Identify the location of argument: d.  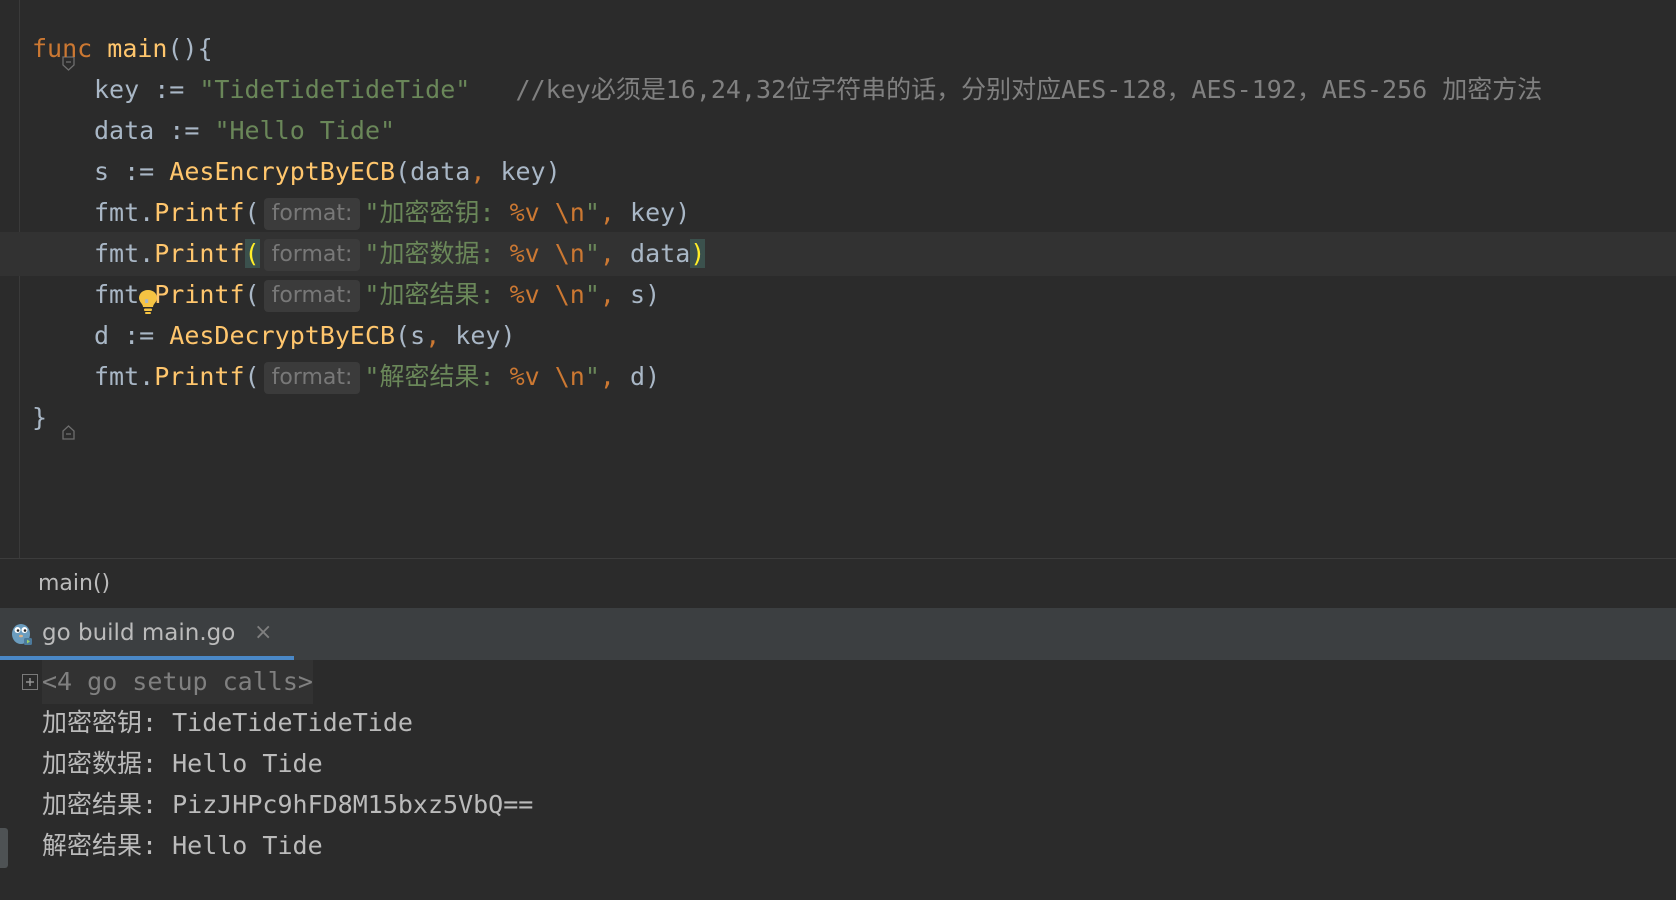
(630, 376).